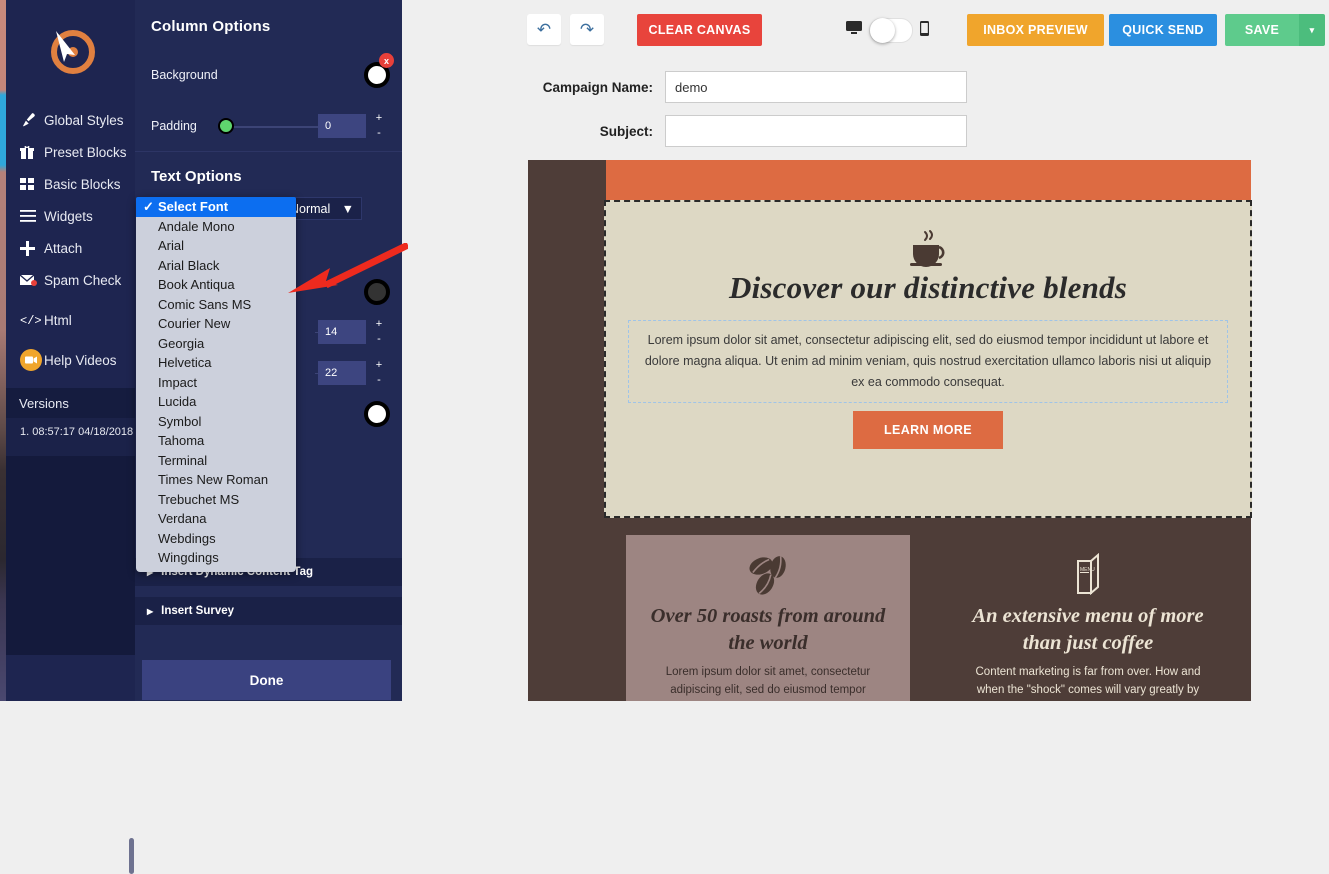 This screenshot has width=1329, height=874. I want to click on padding-decrement: -, so click(379, 133).